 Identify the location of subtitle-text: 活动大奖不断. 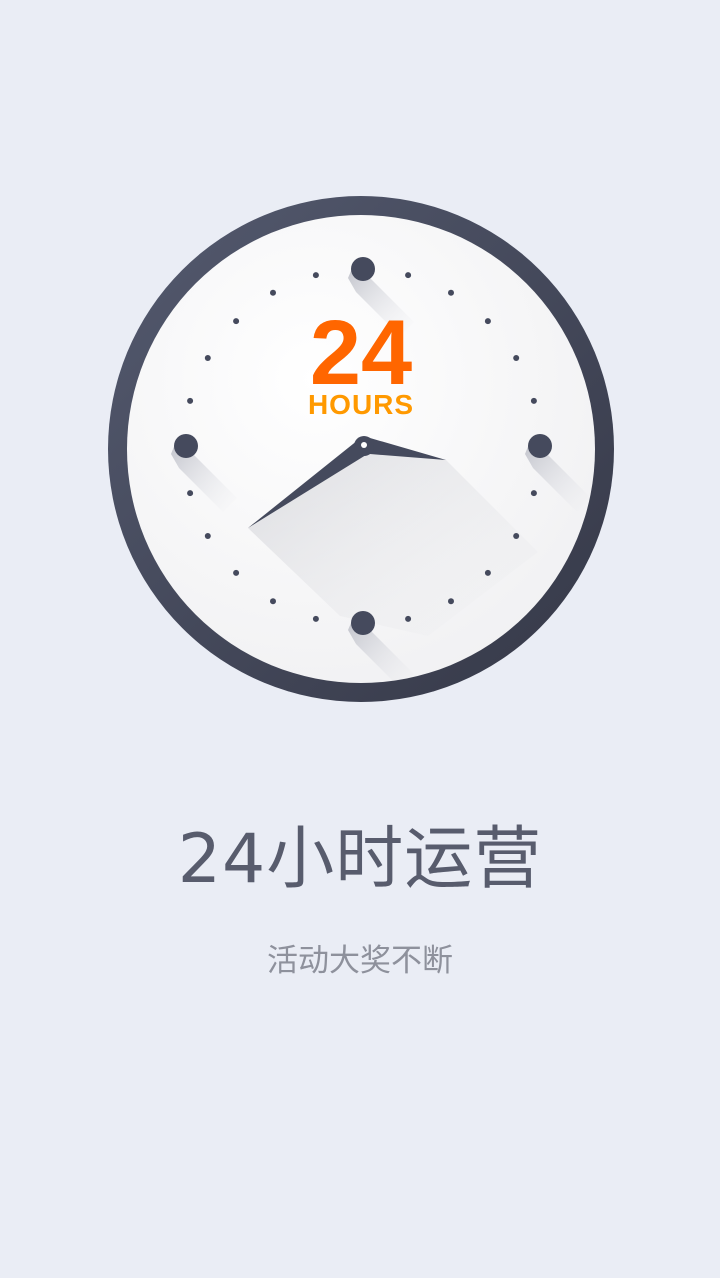
(360, 961).